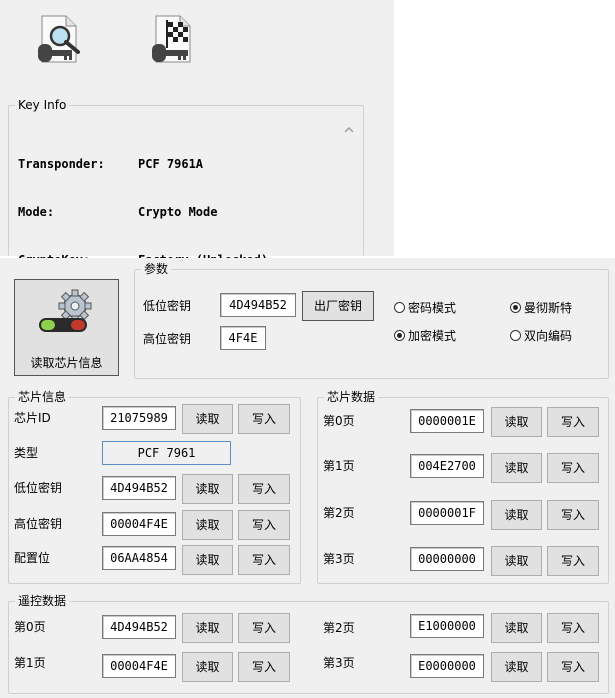 The height and width of the screenshot is (698, 615). I want to click on chip-info-title: 芯片信息, so click(42, 397).